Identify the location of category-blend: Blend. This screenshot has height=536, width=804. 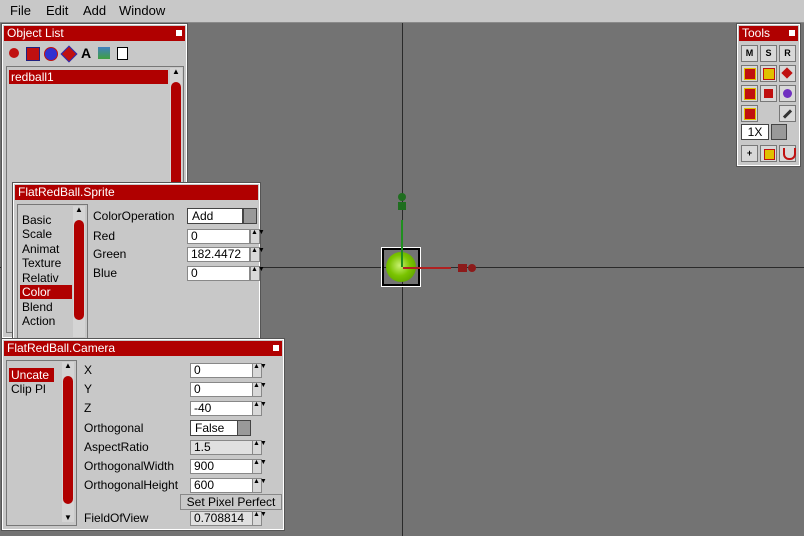
(46, 307).